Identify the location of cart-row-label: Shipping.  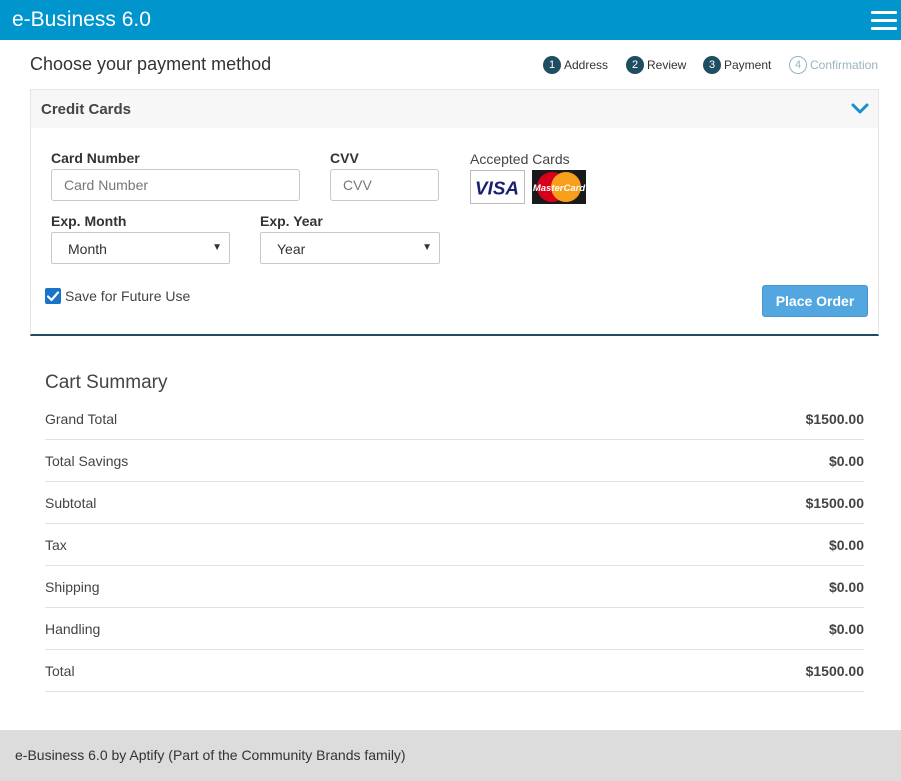
(72, 587).